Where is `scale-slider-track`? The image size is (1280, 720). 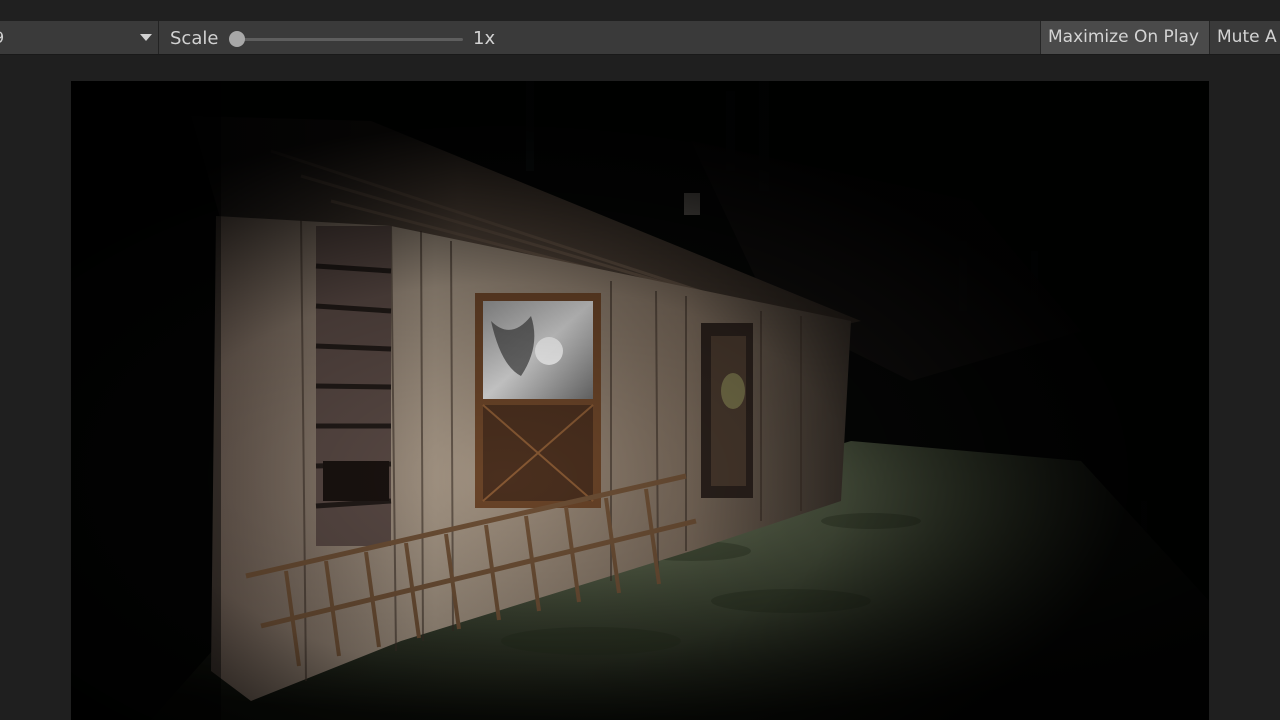
scale-slider-track is located at coordinates (350, 39).